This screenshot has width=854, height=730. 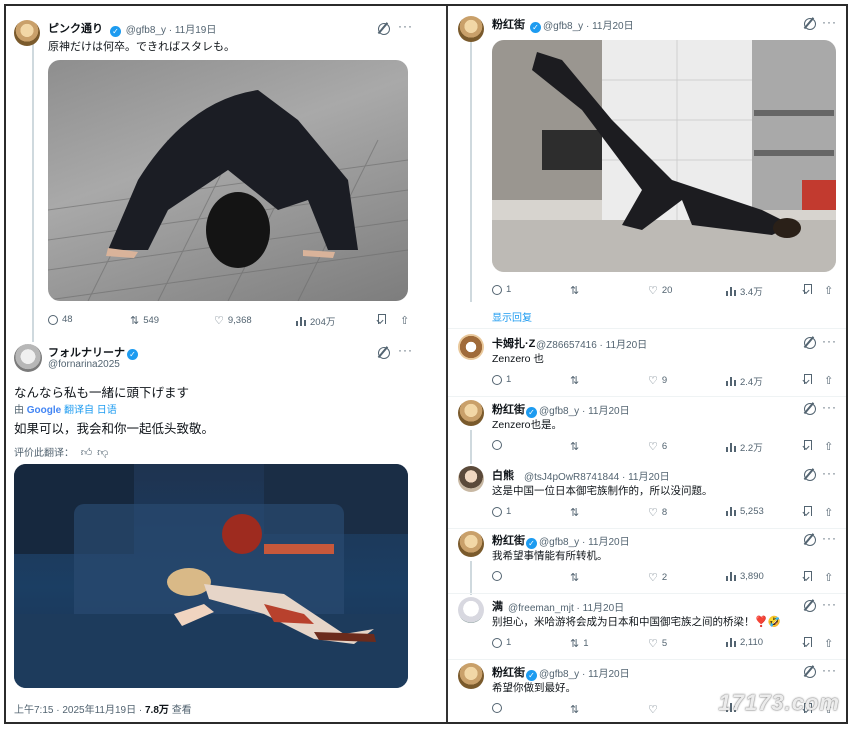 What do you see at coordinates (84, 364) in the screenshot?
I see `handle: @fornarina2025` at bounding box center [84, 364].